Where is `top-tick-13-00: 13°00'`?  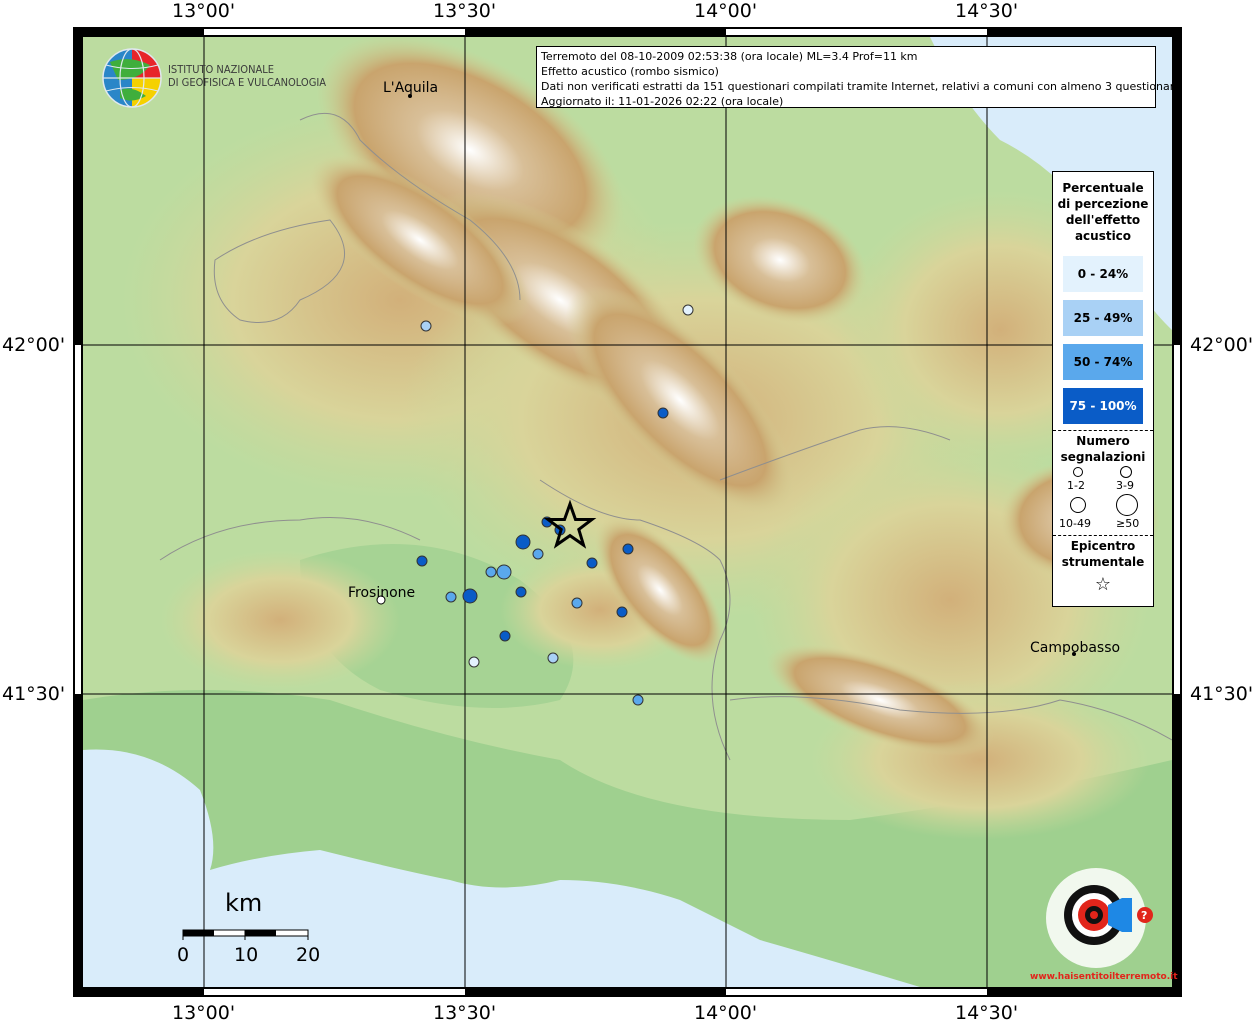
top-tick-13-00: 13°00' is located at coordinates (204, 11).